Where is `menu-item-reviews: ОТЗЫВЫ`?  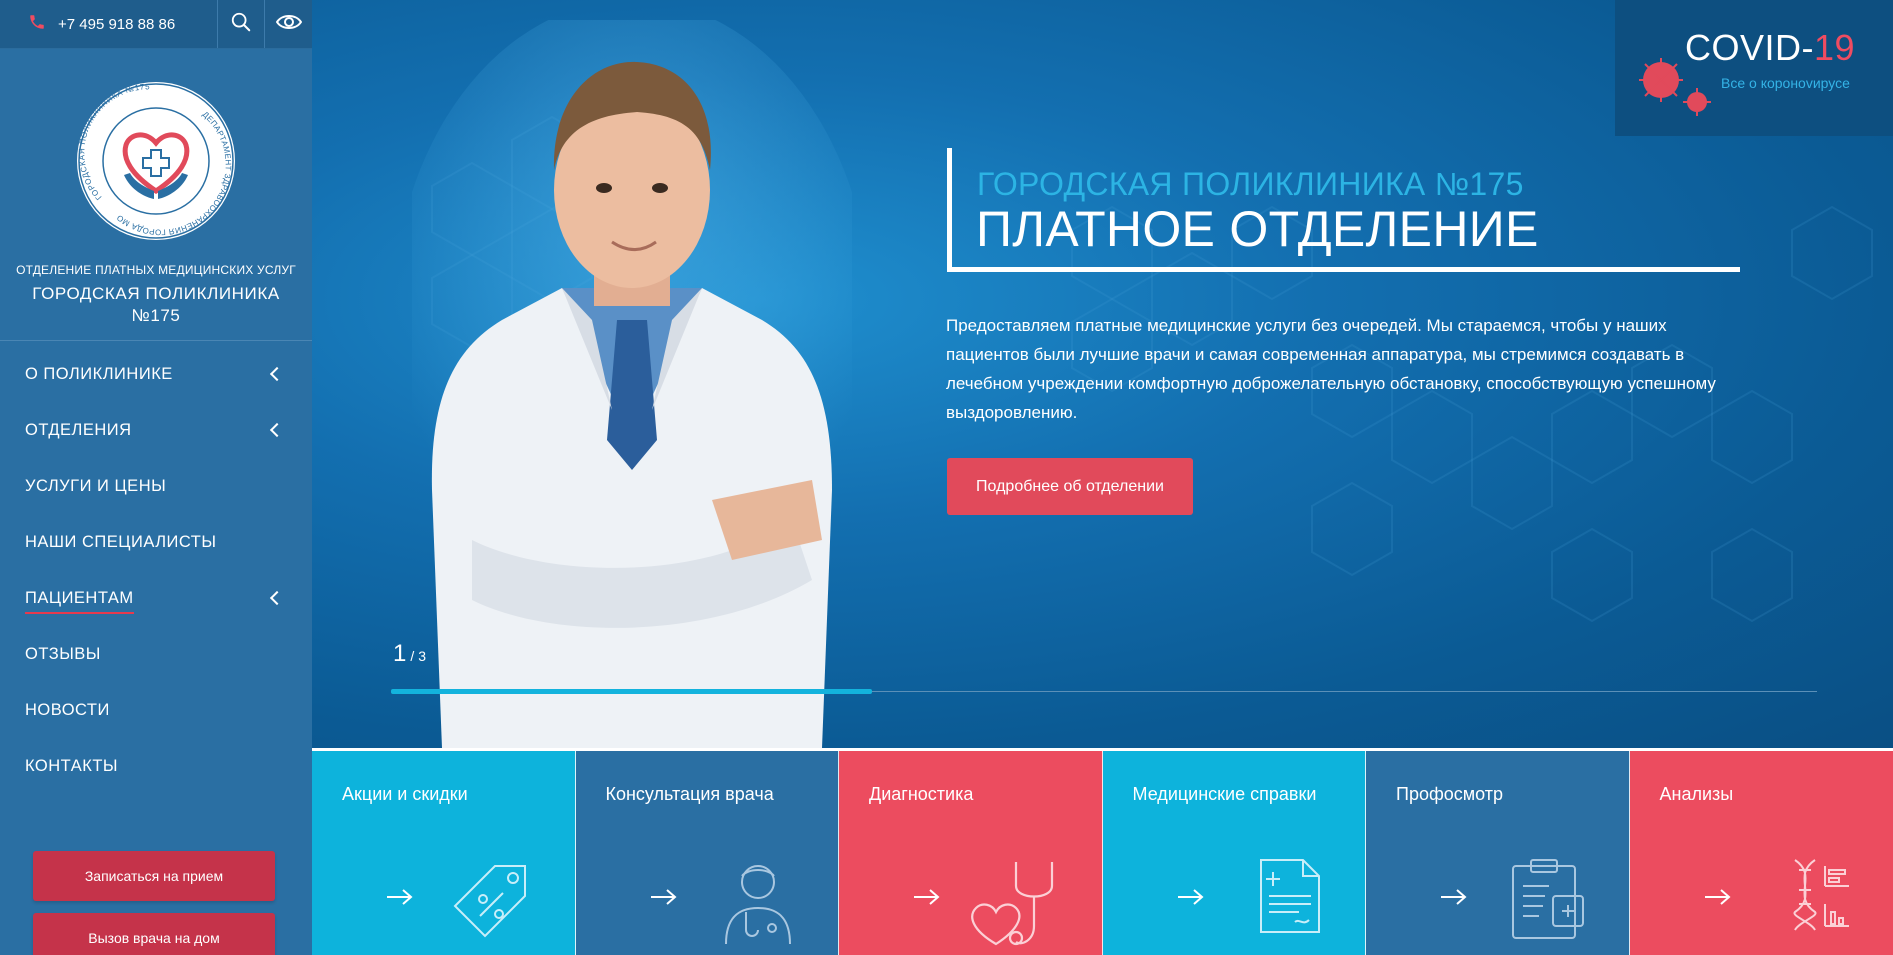 menu-item-reviews: ОТЗЫВЫ is located at coordinates (156, 654).